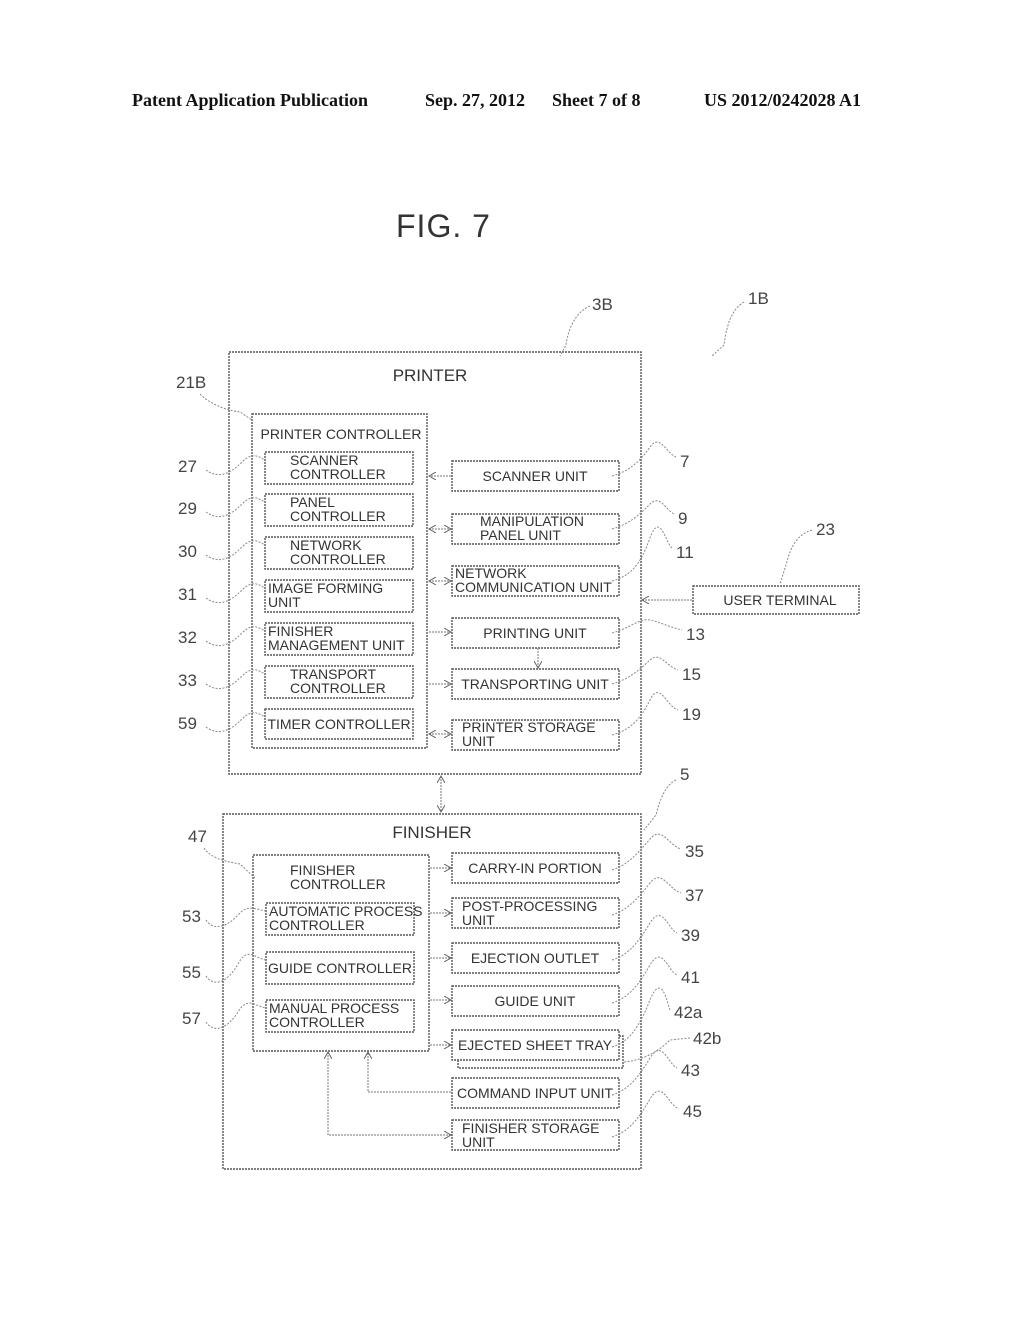 The width and height of the screenshot is (1024, 1320). Describe the element at coordinates (644, 938) in the screenshot. I see `ejection-outlet-leader` at that location.